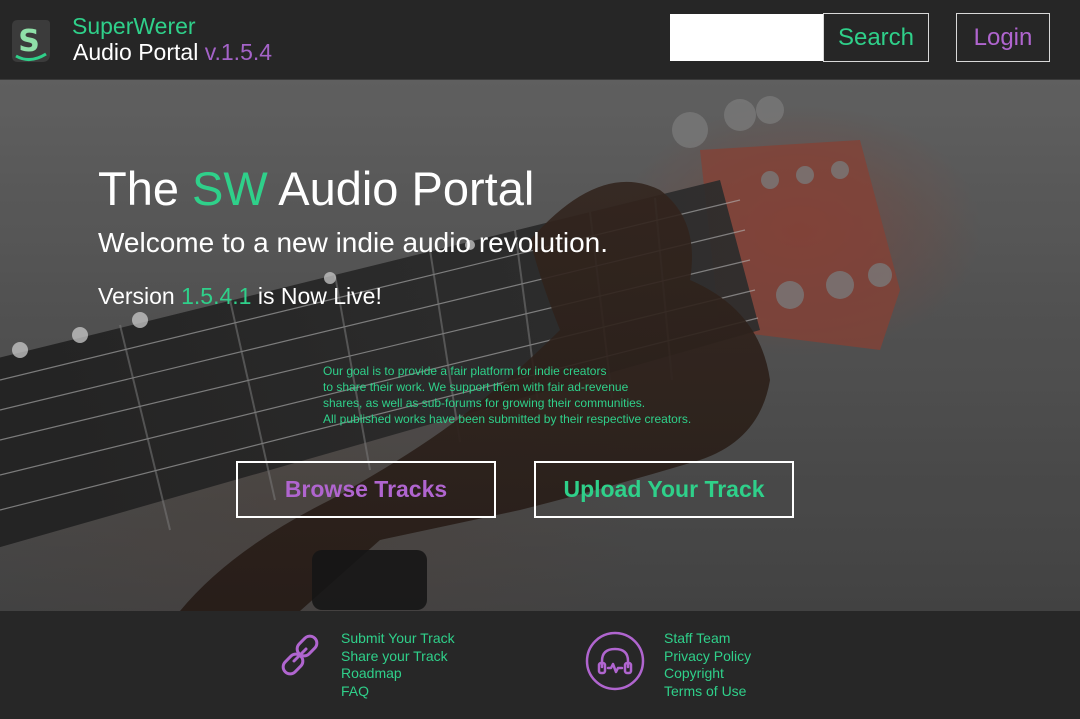 The width and height of the screenshot is (1080, 719). Describe the element at coordinates (398, 657) in the screenshot. I see `footer-link-share: Share your Track` at that location.